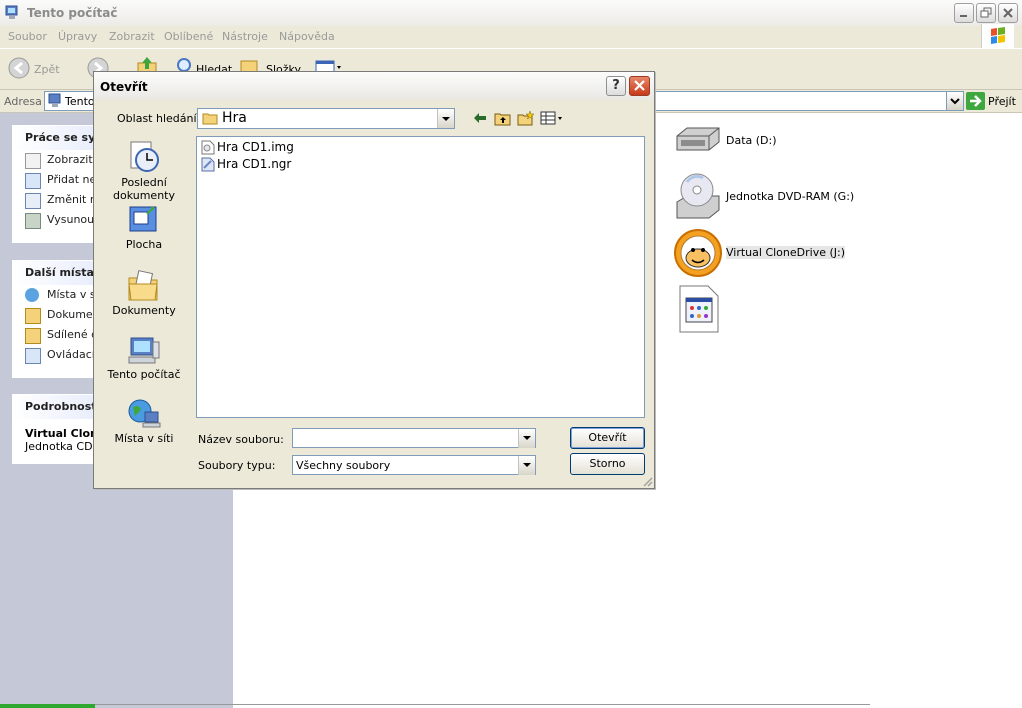 The height and width of the screenshot is (708, 1022). Describe the element at coordinates (33, 221) in the screenshot. I see `eject-icon` at that location.